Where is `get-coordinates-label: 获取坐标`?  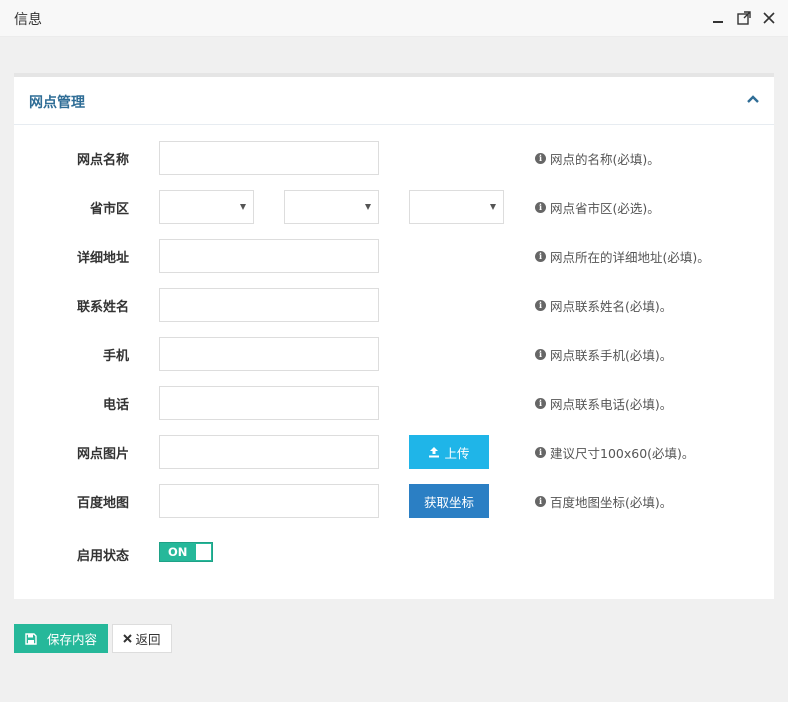 get-coordinates-label: 获取坐标 is located at coordinates (448, 502).